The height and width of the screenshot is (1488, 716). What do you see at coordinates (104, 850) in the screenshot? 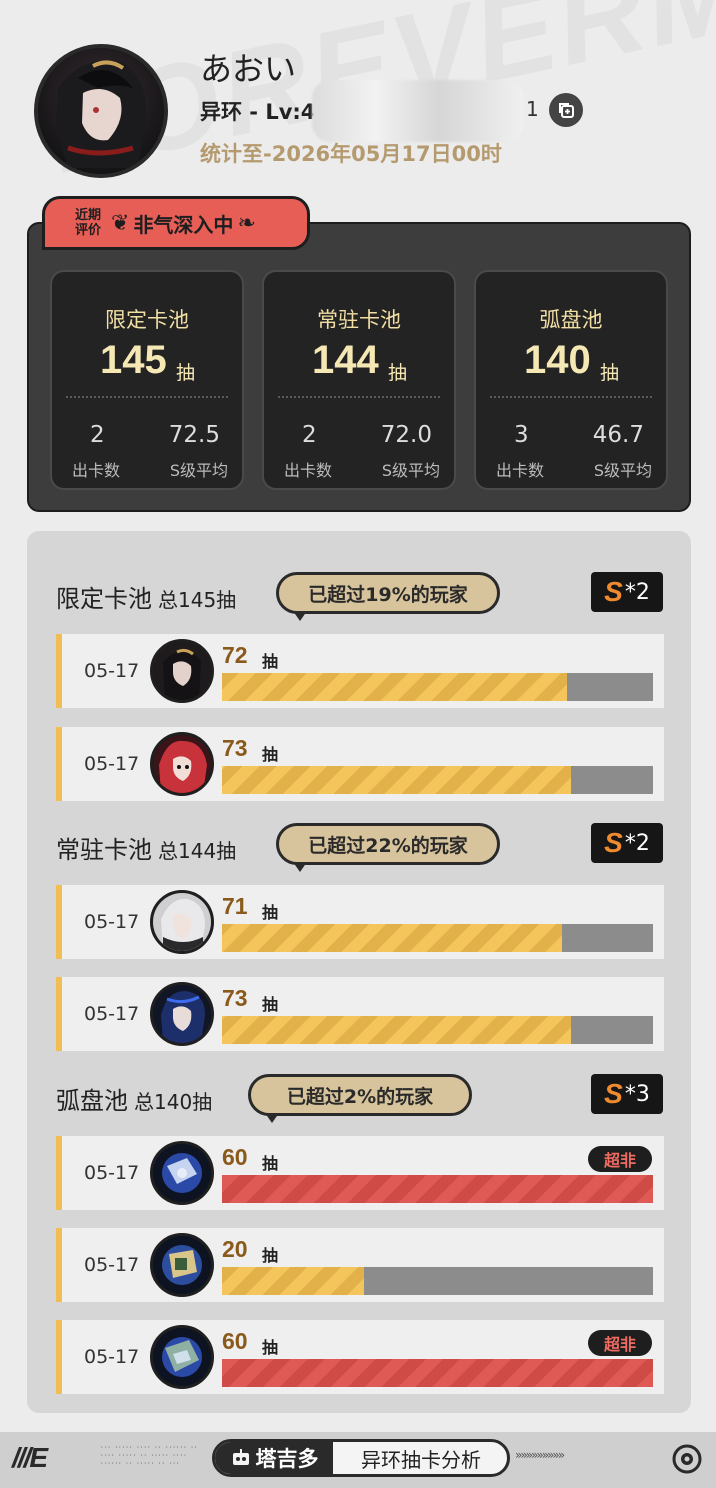
I see `section-name: 常驻卡池` at bounding box center [104, 850].